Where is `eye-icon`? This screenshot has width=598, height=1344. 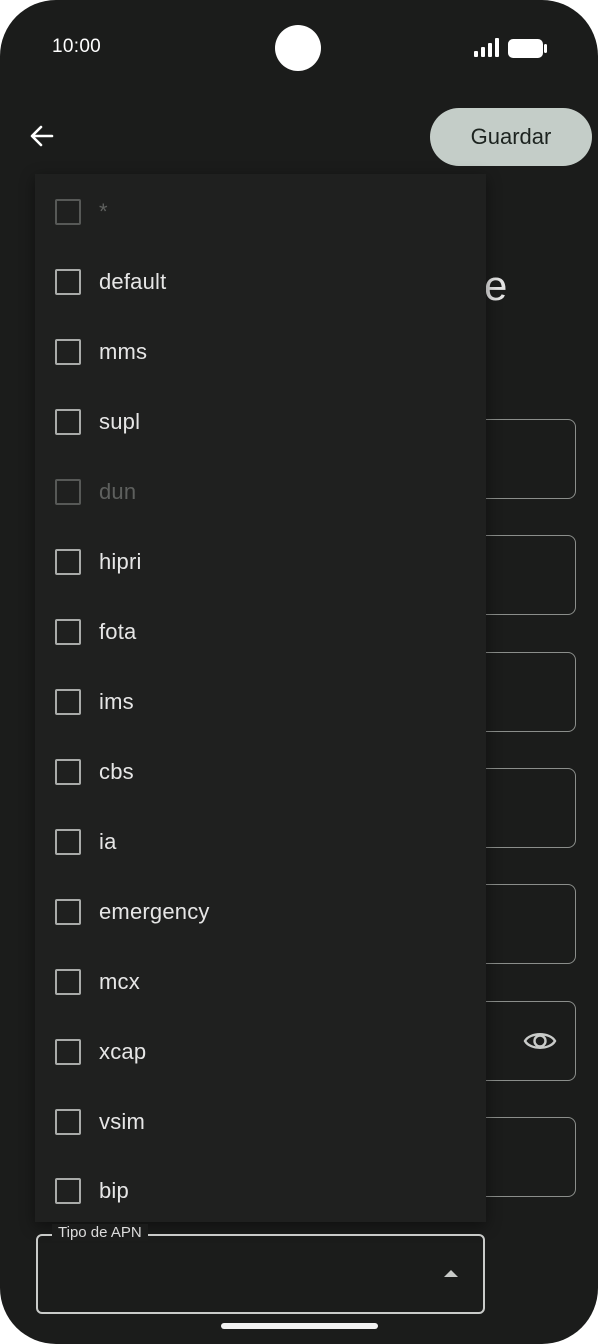 eye-icon is located at coordinates (540, 1041).